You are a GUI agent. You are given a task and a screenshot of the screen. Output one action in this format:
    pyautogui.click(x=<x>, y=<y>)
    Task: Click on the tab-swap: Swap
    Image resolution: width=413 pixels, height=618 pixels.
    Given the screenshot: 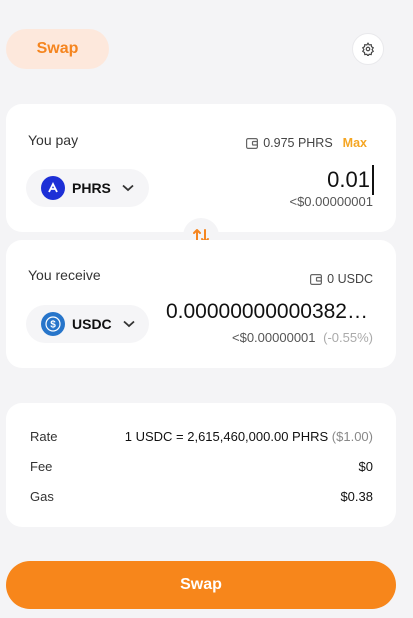 What is the action you would take?
    pyautogui.click(x=57, y=49)
    